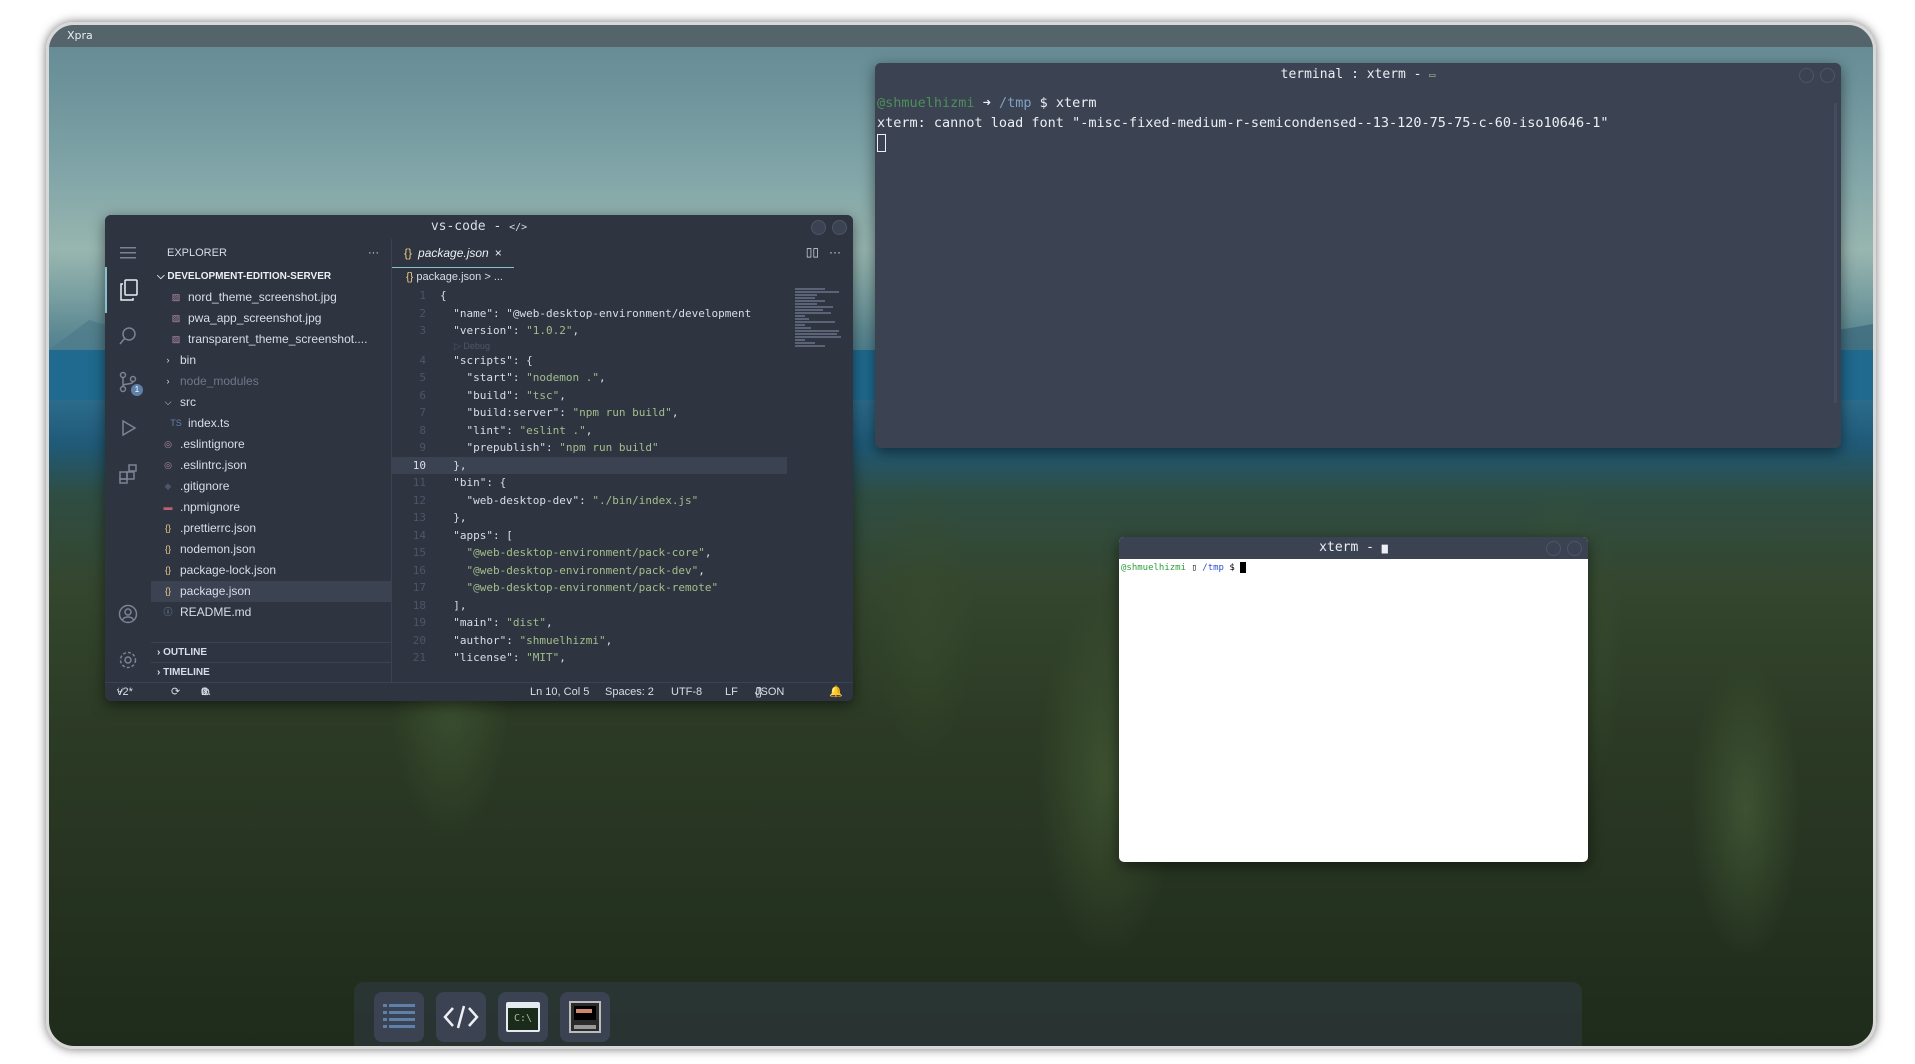 The width and height of the screenshot is (1915, 1064). Describe the element at coordinates (836, 692) in the screenshot. I see `bell-icon: 🔔` at that location.